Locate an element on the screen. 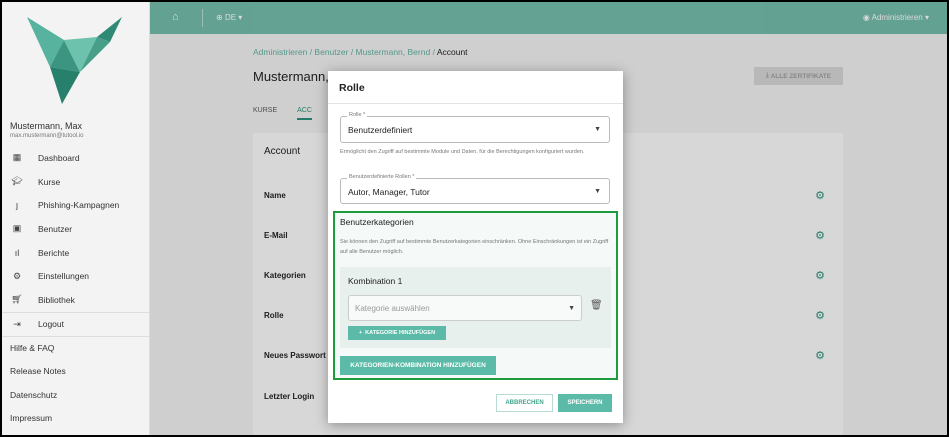 This screenshot has height=437, width=949. sidebar-item-logout: ⇥ Logout is located at coordinates (76, 323).